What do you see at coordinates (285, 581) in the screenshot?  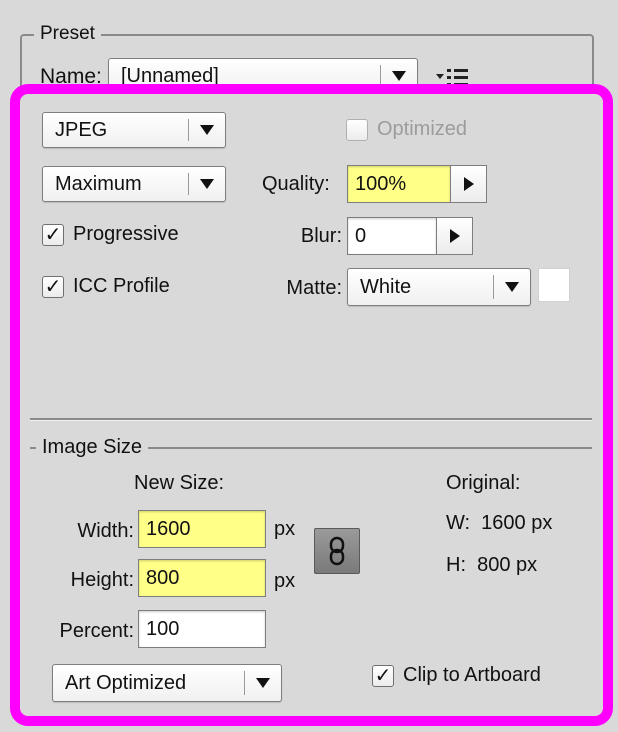 I see `height-unit: px` at bounding box center [285, 581].